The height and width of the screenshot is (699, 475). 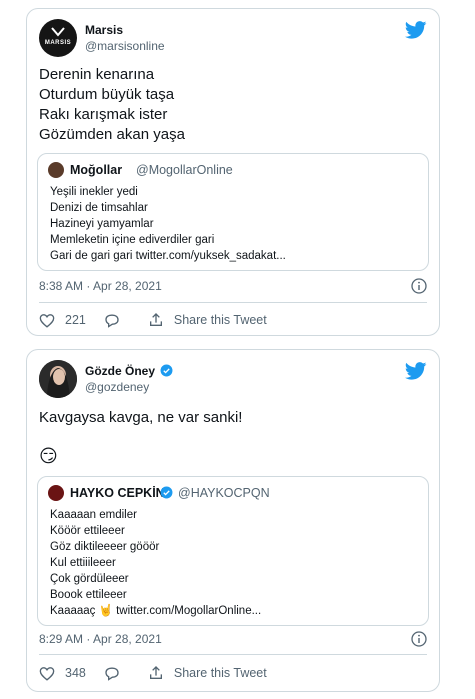 I want to click on action-bar: 348 Share this Tweet, so click(x=162, y=673).